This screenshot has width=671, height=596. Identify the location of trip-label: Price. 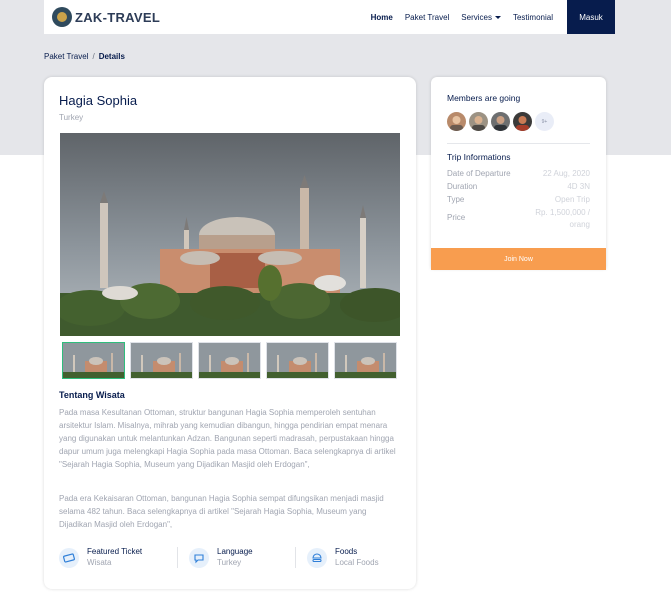
(456, 217).